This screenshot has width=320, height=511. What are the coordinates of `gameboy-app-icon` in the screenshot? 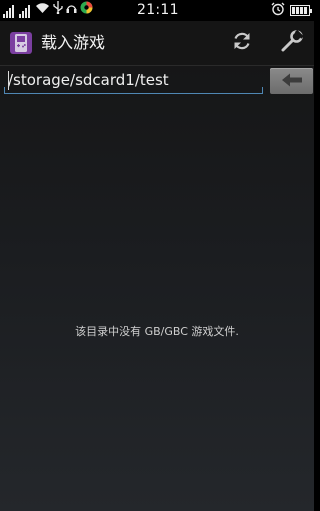 It's located at (21, 43).